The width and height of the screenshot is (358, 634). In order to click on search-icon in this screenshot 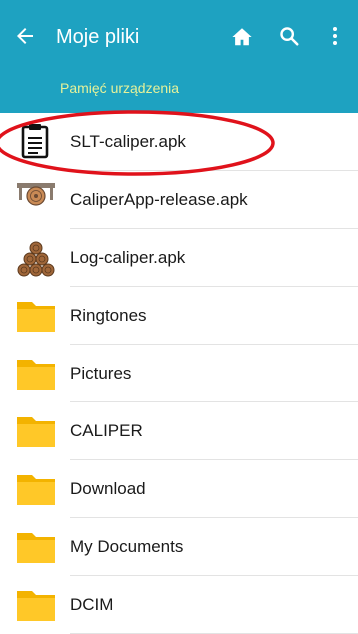, I will do `click(289, 36)`.